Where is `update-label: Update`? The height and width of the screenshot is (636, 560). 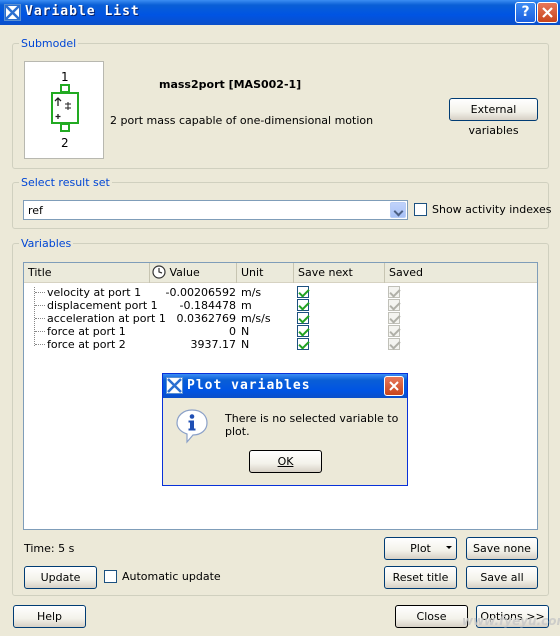 update-label: Update is located at coordinates (60, 577).